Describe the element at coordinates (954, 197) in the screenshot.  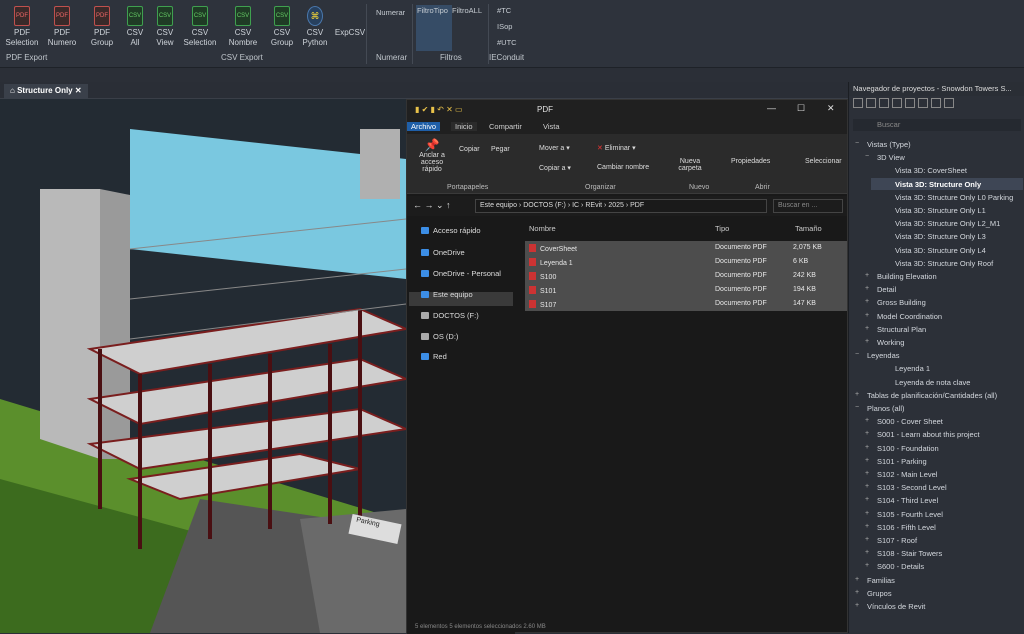
I see `tree-item: Vista 3D: Structure Only L0 Parking` at that location.